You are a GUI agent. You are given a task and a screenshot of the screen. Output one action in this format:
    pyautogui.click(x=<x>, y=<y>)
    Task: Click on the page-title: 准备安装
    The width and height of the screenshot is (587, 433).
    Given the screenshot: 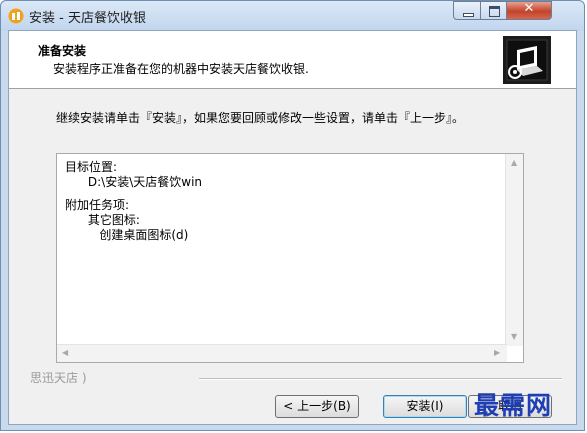 What is the action you would take?
    pyautogui.click(x=62, y=51)
    